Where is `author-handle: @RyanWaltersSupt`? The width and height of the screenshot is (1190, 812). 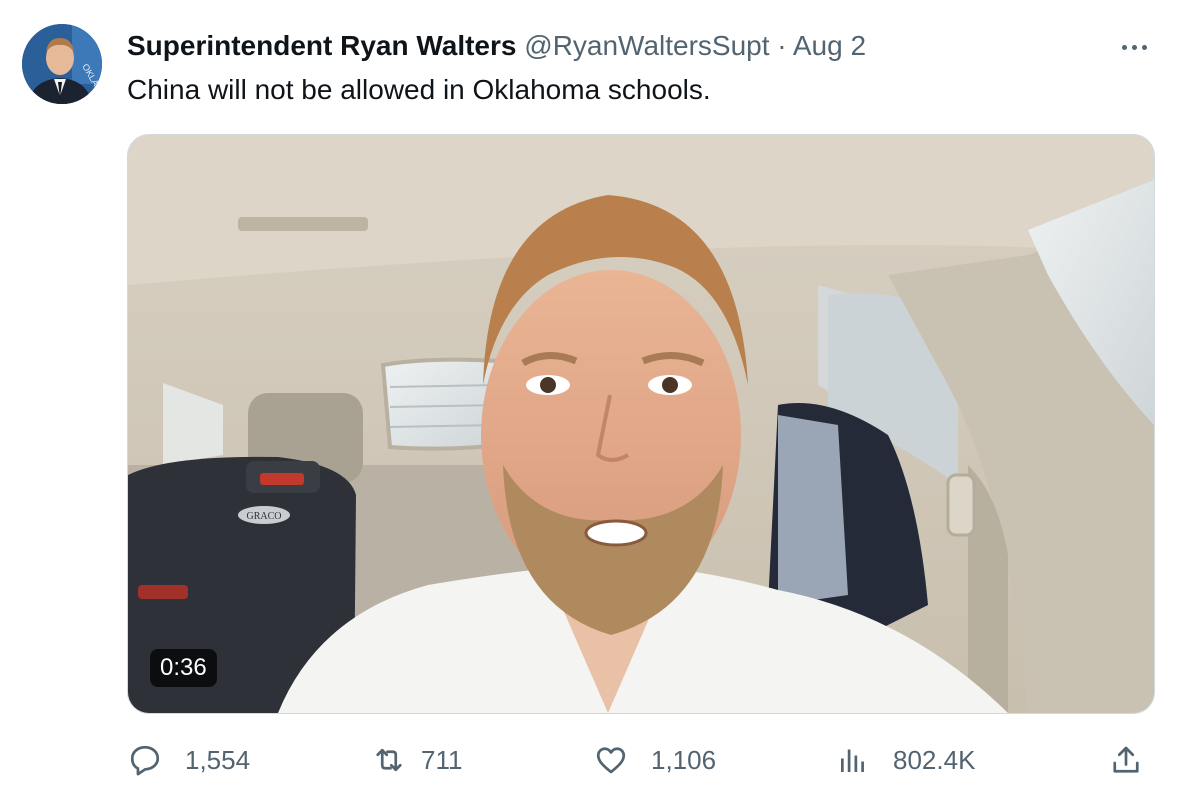
author-handle: @RyanWaltersSupt is located at coordinates (646, 45).